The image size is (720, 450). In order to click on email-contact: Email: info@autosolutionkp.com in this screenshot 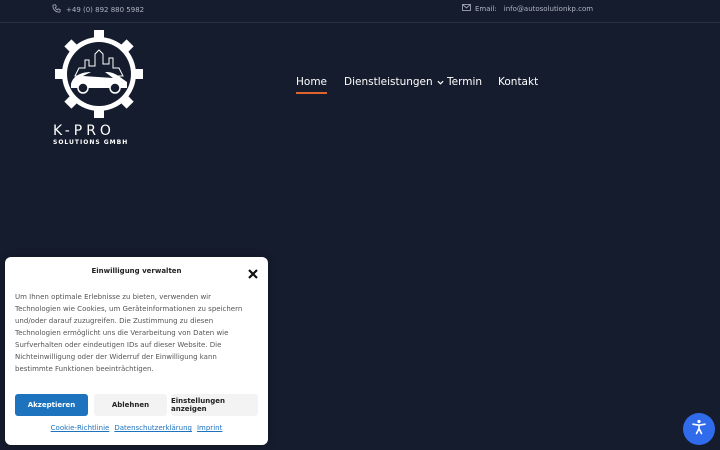, I will do `click(527, 8)`.